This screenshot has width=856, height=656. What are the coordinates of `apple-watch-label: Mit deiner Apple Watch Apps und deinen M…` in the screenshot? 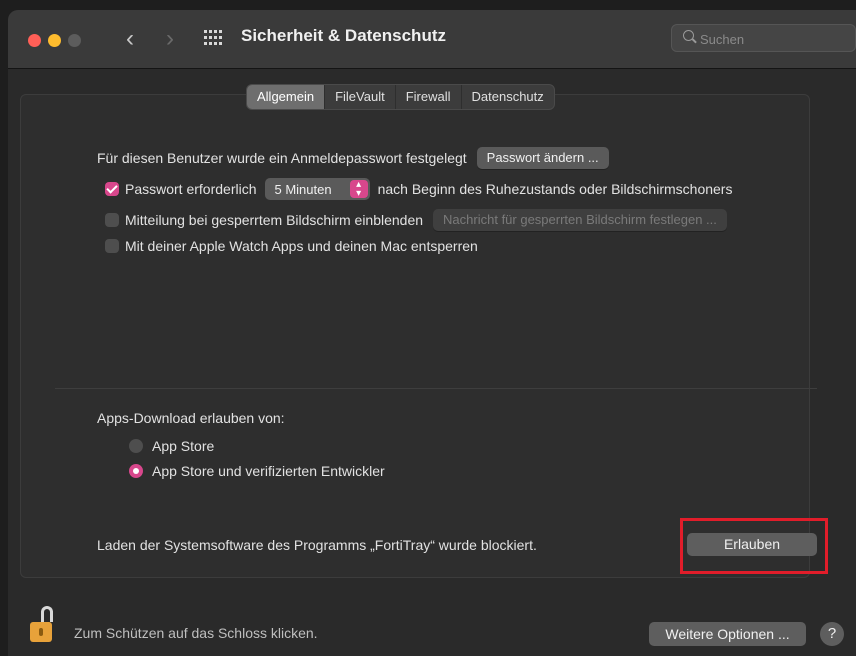 It's located at (301, 246).